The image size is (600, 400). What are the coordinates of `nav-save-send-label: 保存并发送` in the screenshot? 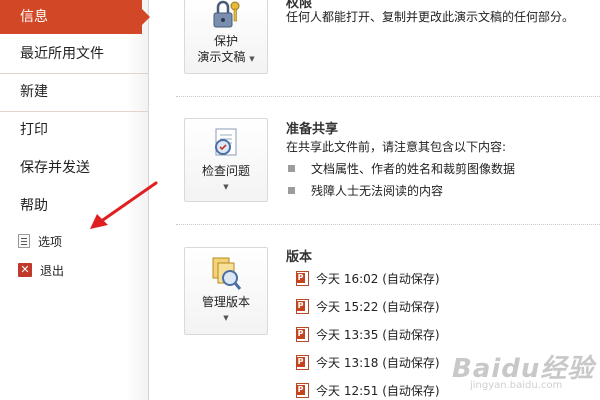 It's located at (55, 168).